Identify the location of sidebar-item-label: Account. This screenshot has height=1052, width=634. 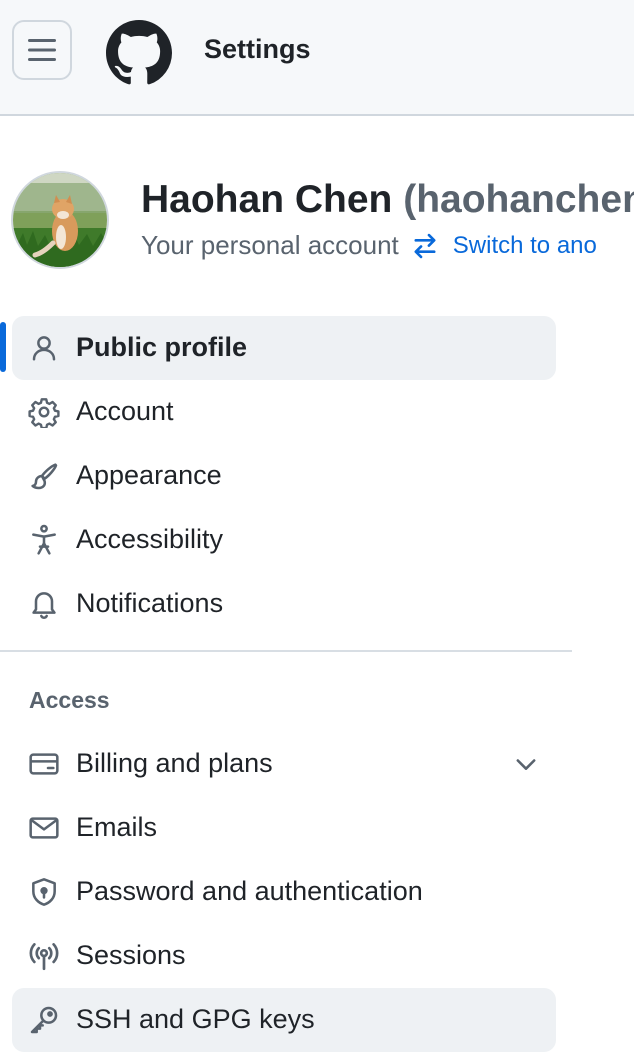
(125, 411).